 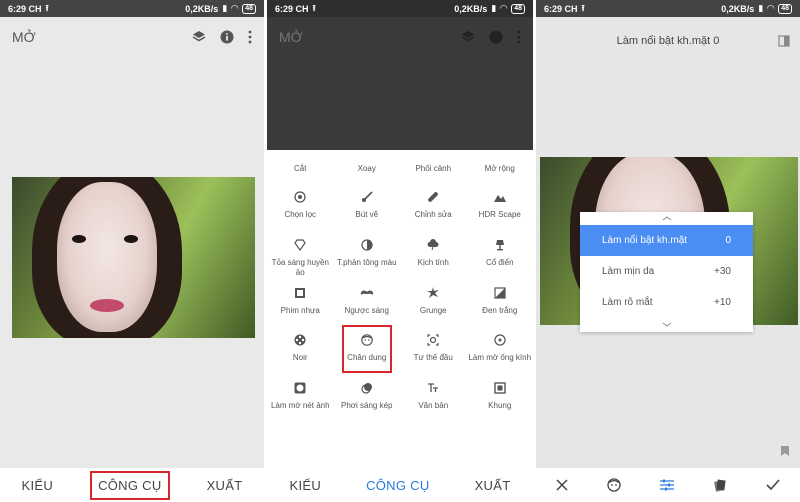 I want to click on portrait-photo, so click(x=133, y=257).